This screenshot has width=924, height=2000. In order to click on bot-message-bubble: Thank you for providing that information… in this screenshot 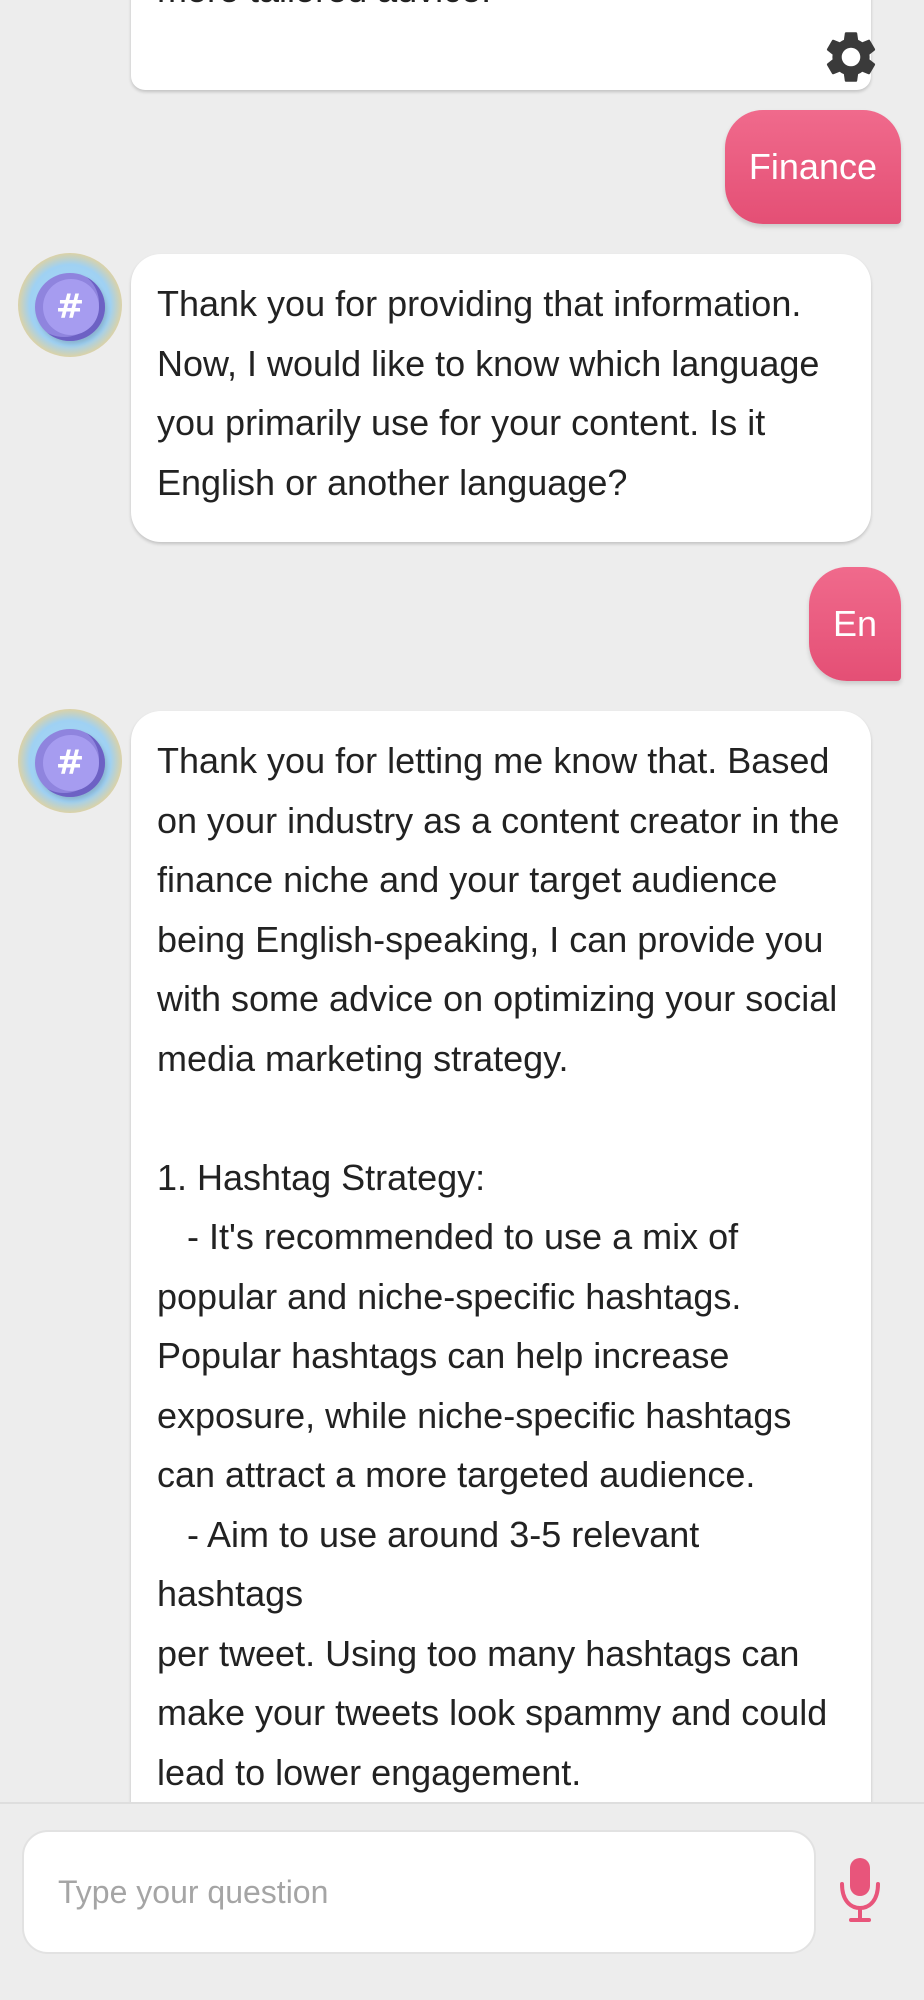, I will do `click(501, 398)`.